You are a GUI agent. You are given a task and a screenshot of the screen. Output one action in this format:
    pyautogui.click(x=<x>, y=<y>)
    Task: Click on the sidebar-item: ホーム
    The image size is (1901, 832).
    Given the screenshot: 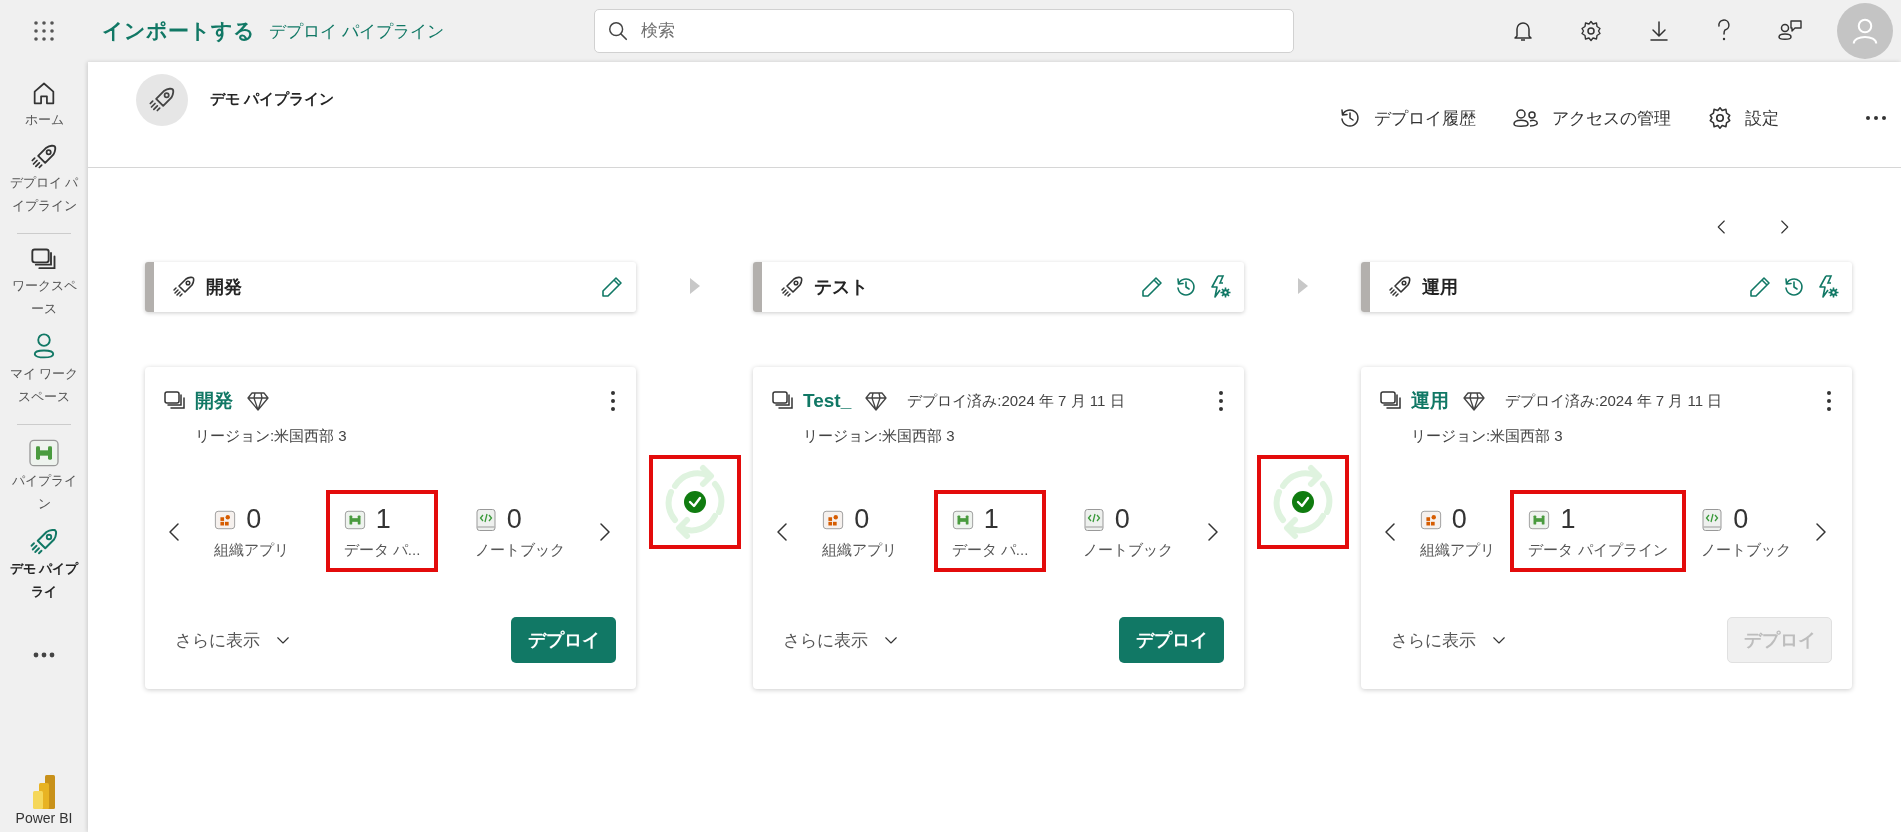 What is the action you would take?
    pyautogui.click(x=44, y=119)
    